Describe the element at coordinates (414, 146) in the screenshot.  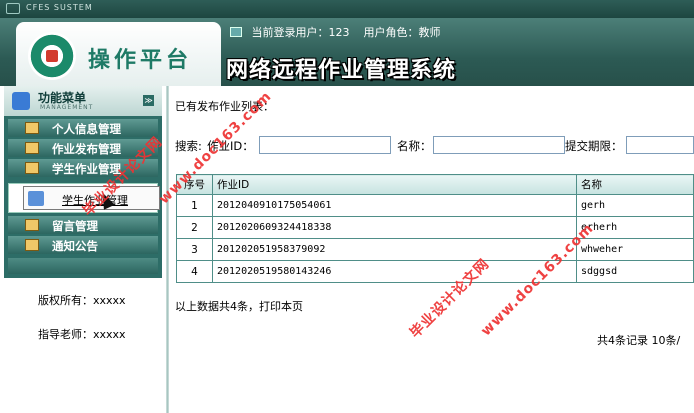
I see `name-label: 名称：` at that location.